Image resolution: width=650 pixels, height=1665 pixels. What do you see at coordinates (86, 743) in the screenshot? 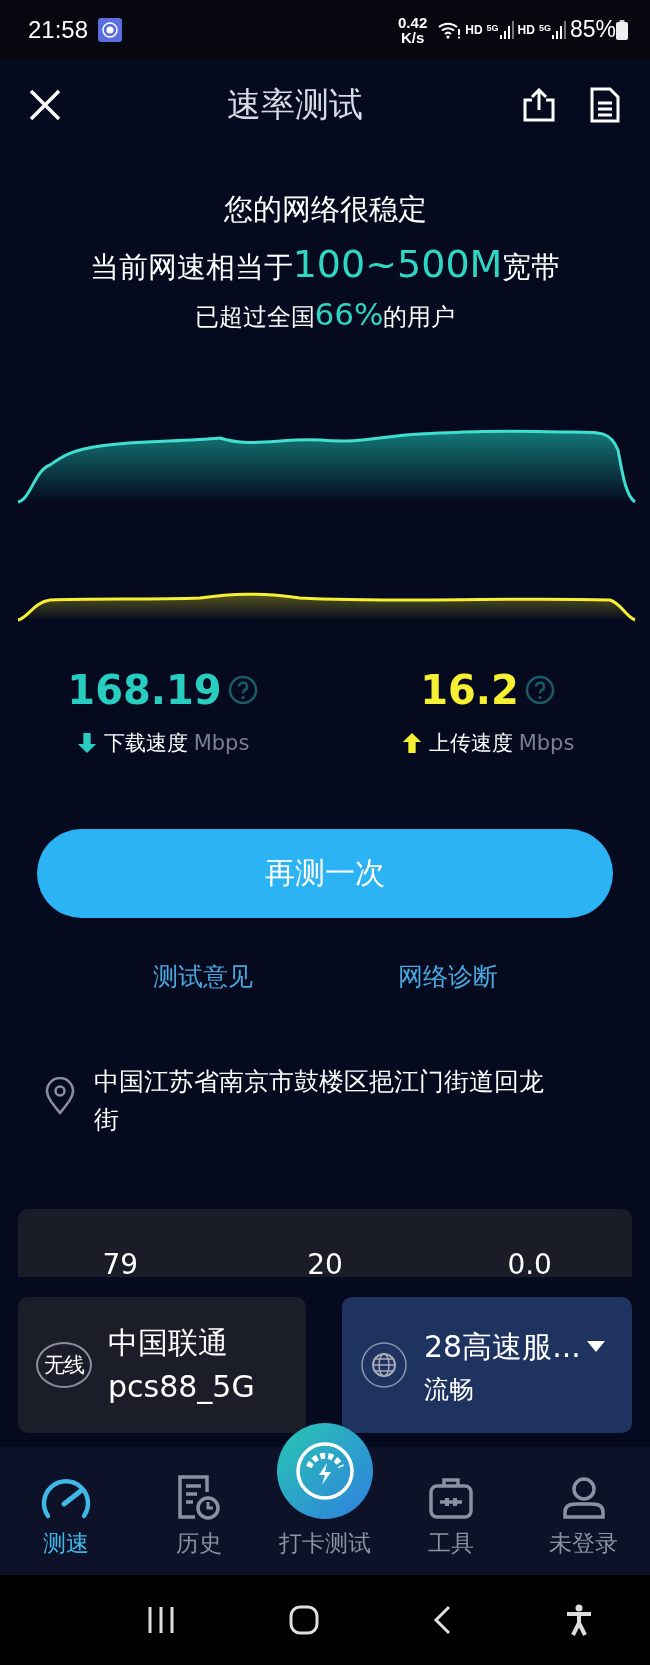
I see `down-arrow-icon` at bounding box center [86, 743].